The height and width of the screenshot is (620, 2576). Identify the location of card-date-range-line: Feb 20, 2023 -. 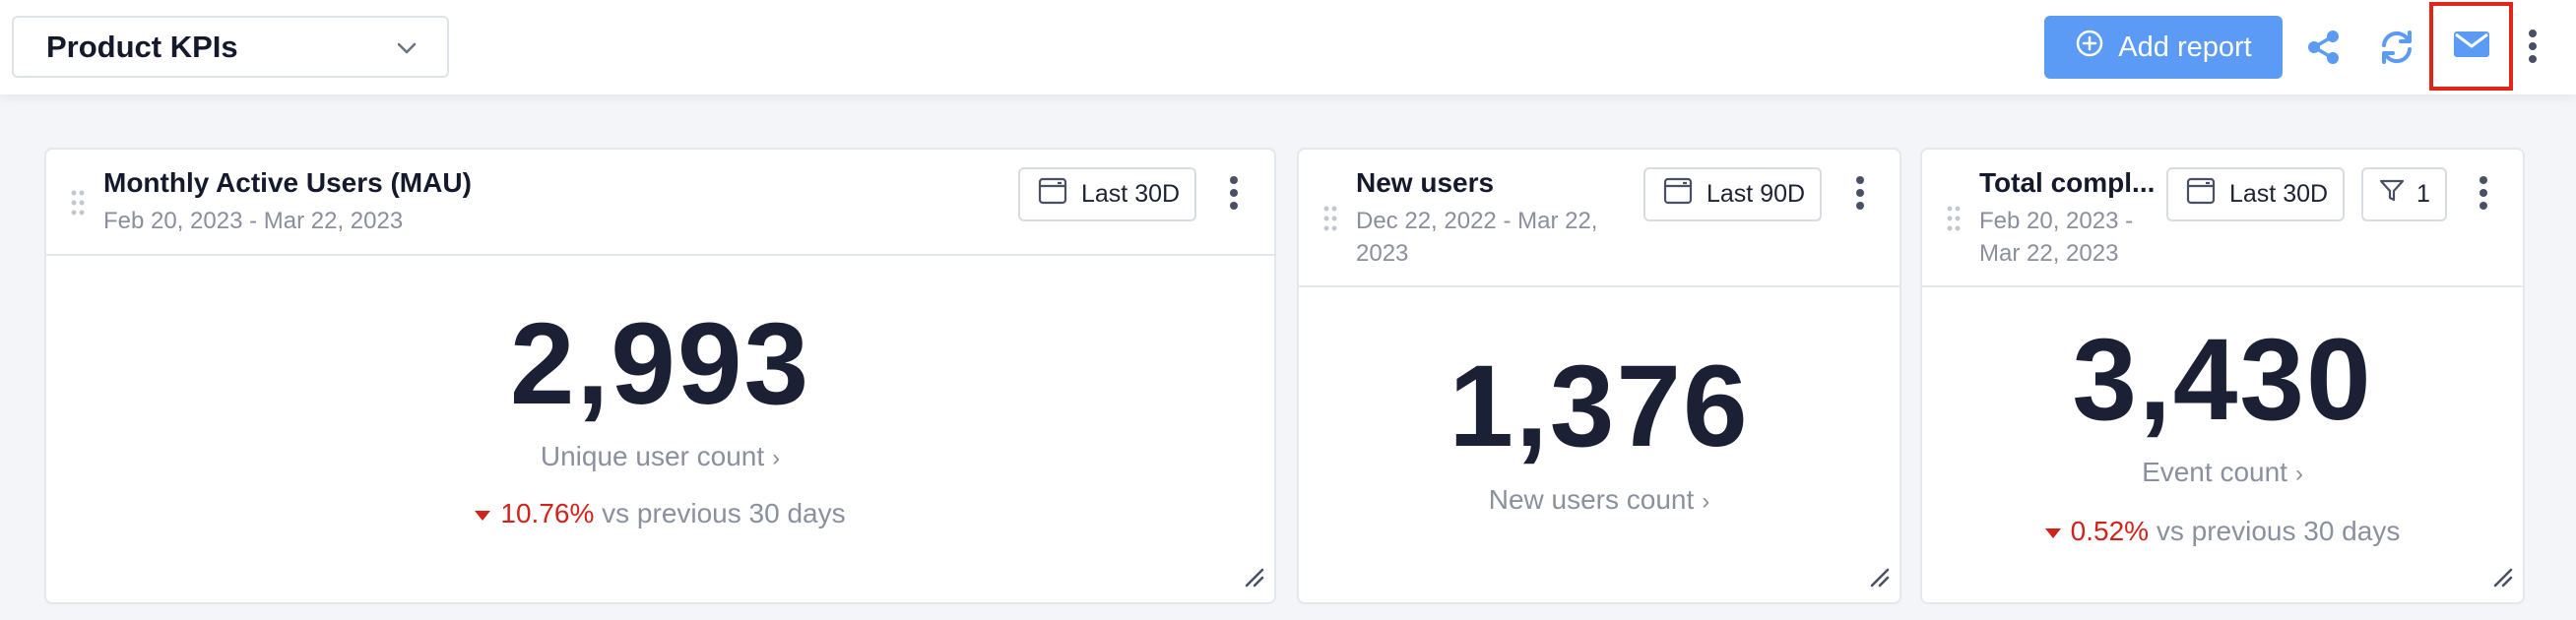
(2056, 221).